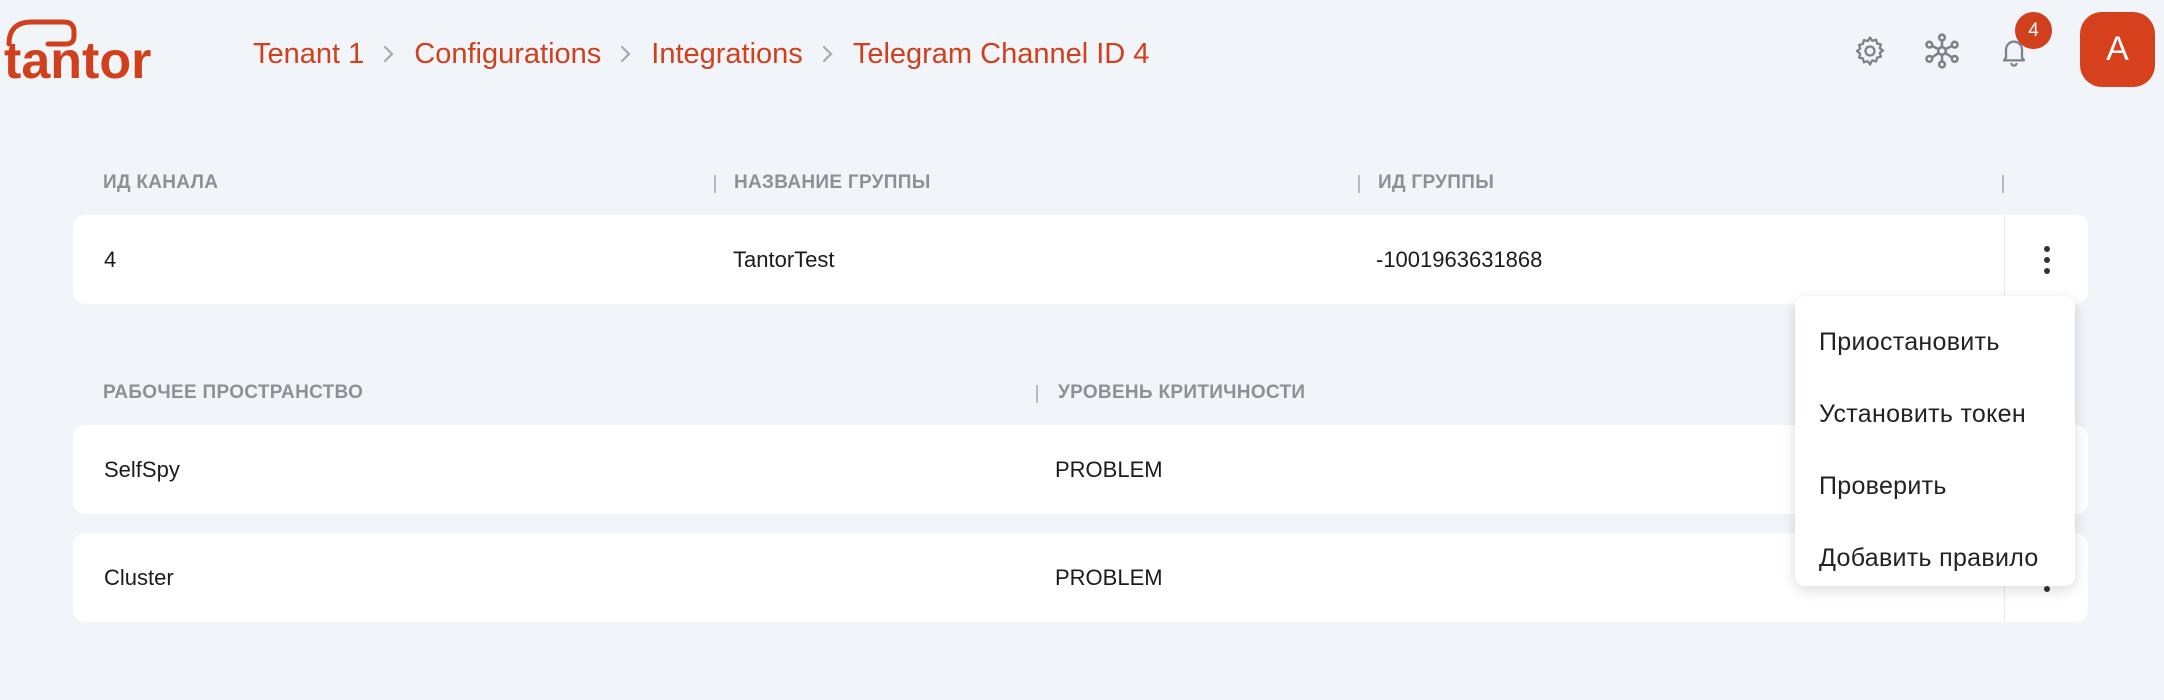 This screenshot has height=700, width=2164. I want to click on row-divider, so click(2004, 259).